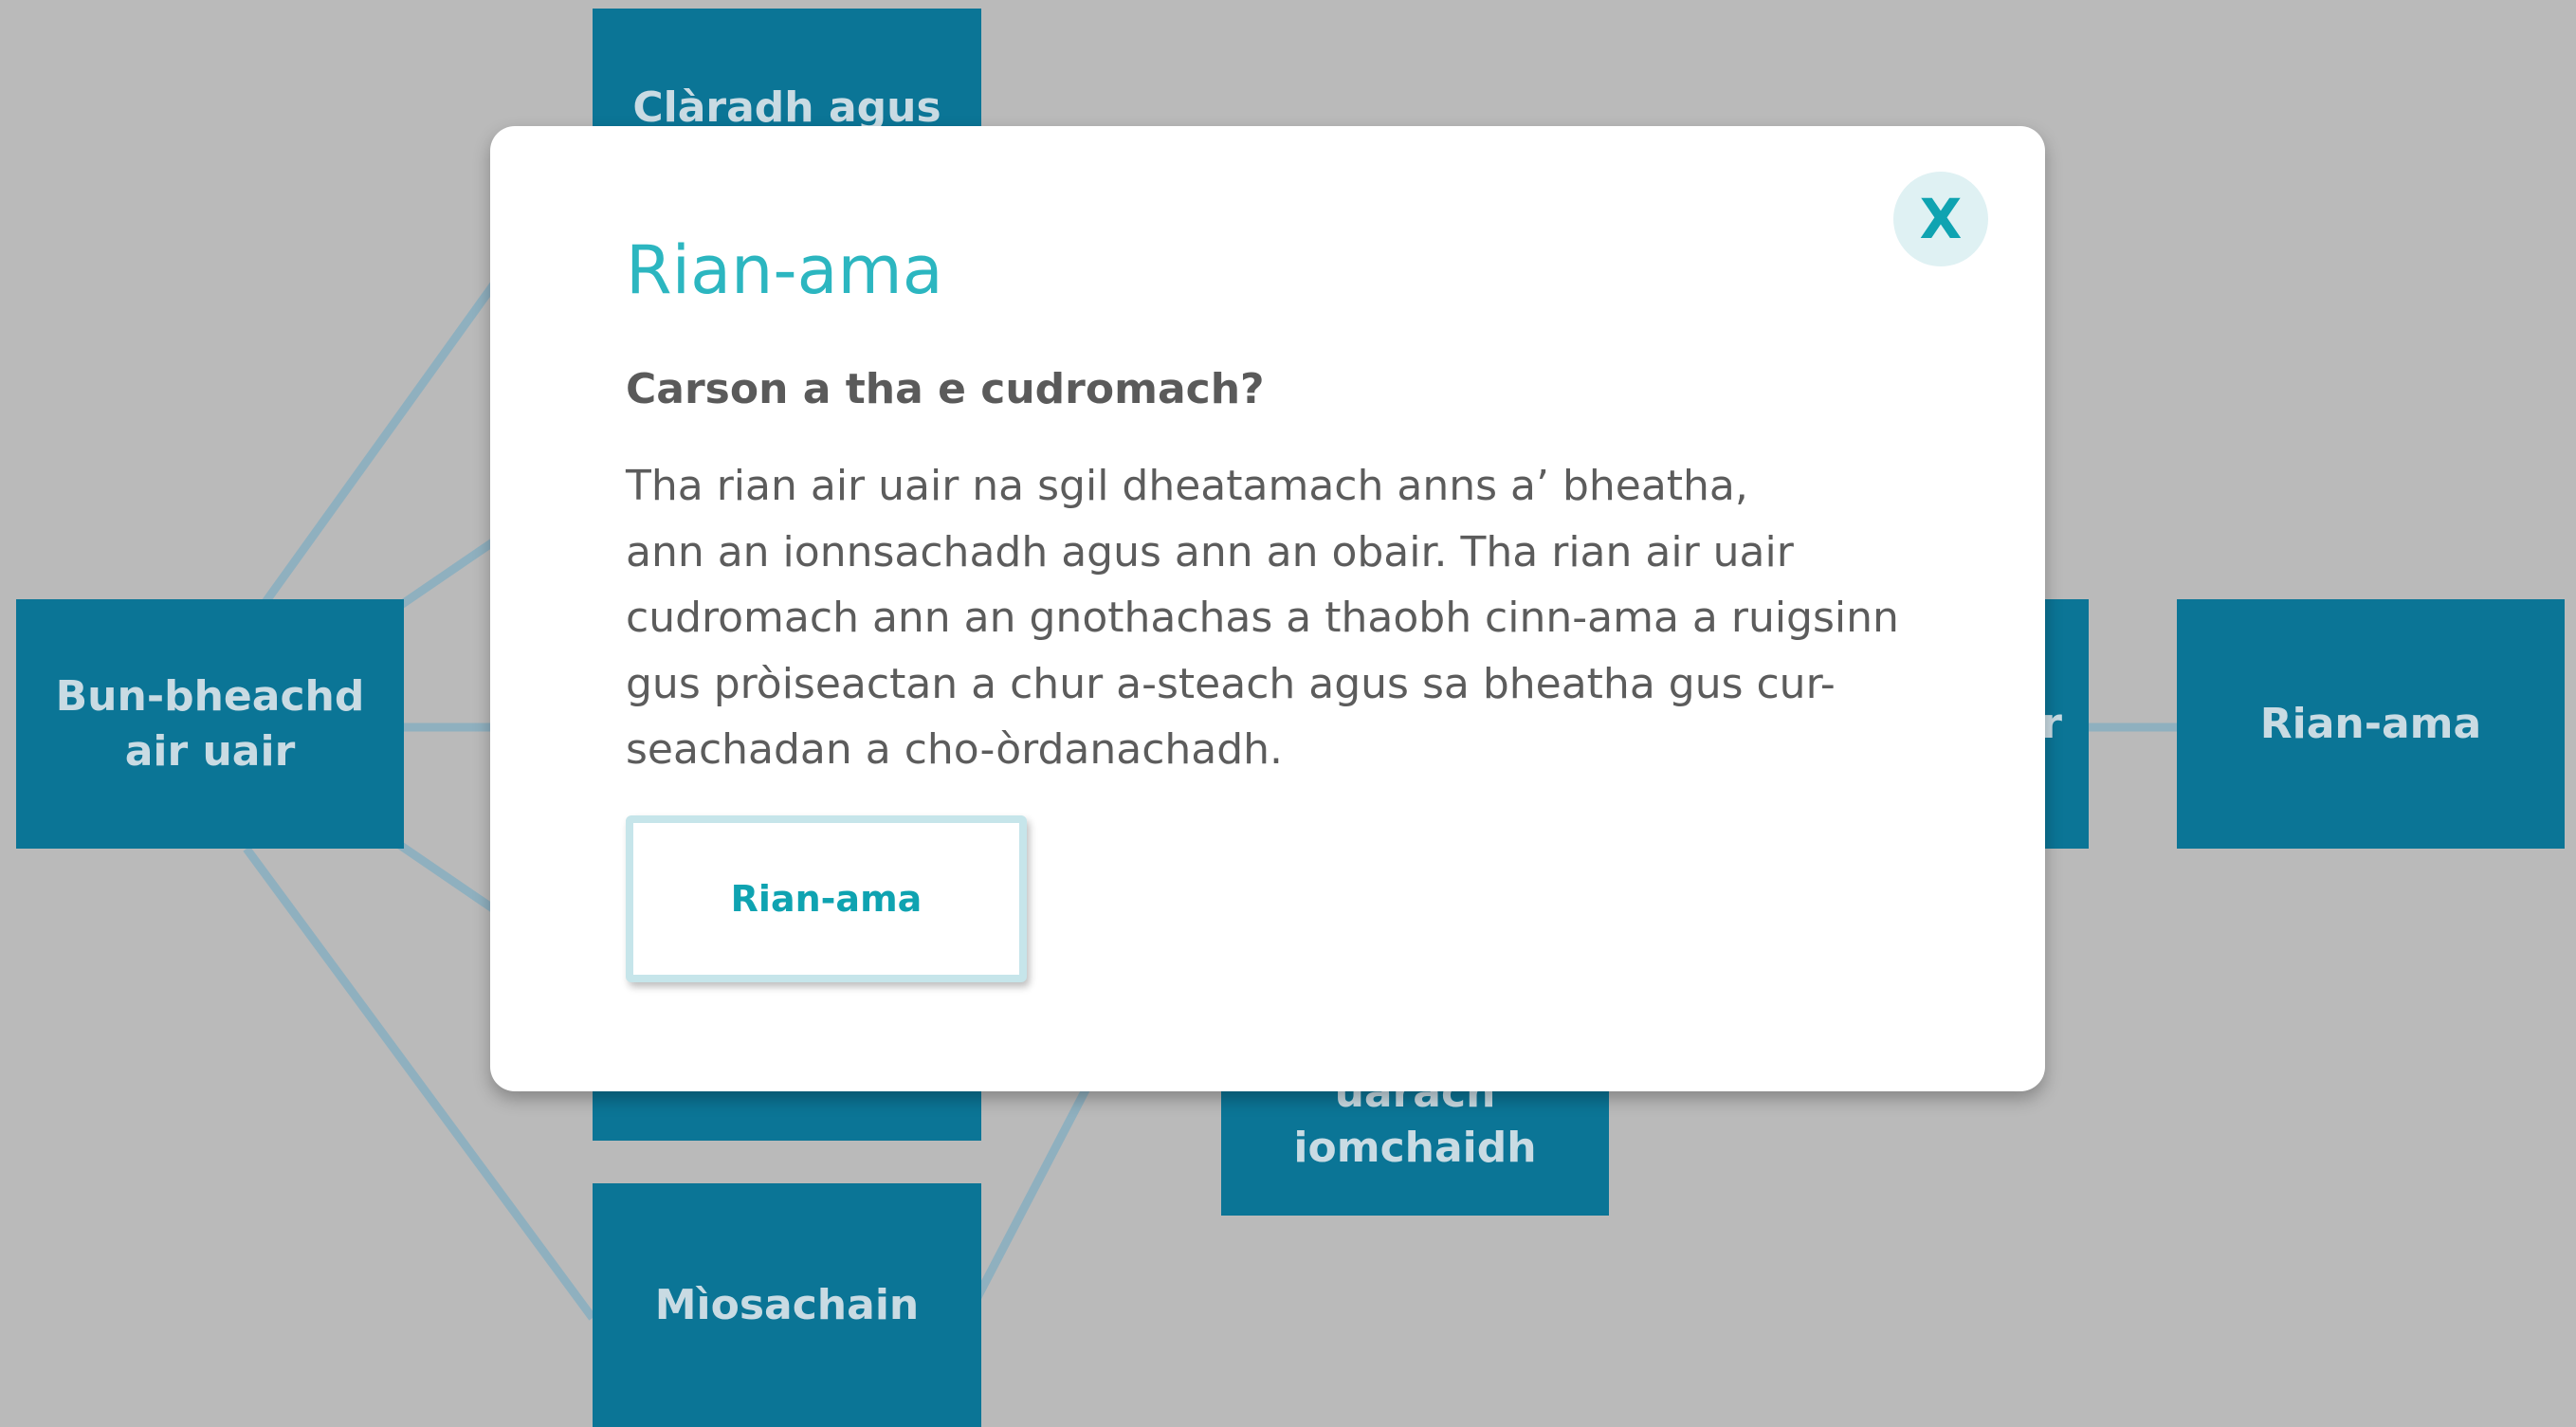  Describe the element at coordinates (955, 749) in the screenshot. I see `body-line: seachadan a cho-òrdanachadh.` at that location.